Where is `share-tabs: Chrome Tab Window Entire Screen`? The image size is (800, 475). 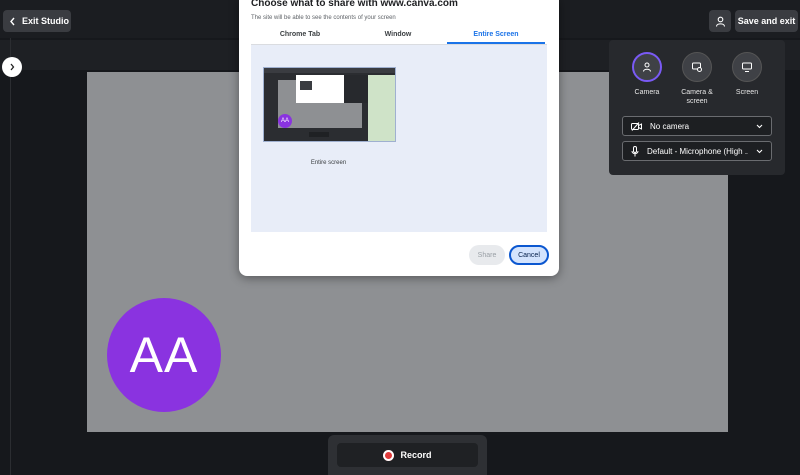
share-tabs: Chrome Tab Window Entire Screen is located at coordinates (399, 37).